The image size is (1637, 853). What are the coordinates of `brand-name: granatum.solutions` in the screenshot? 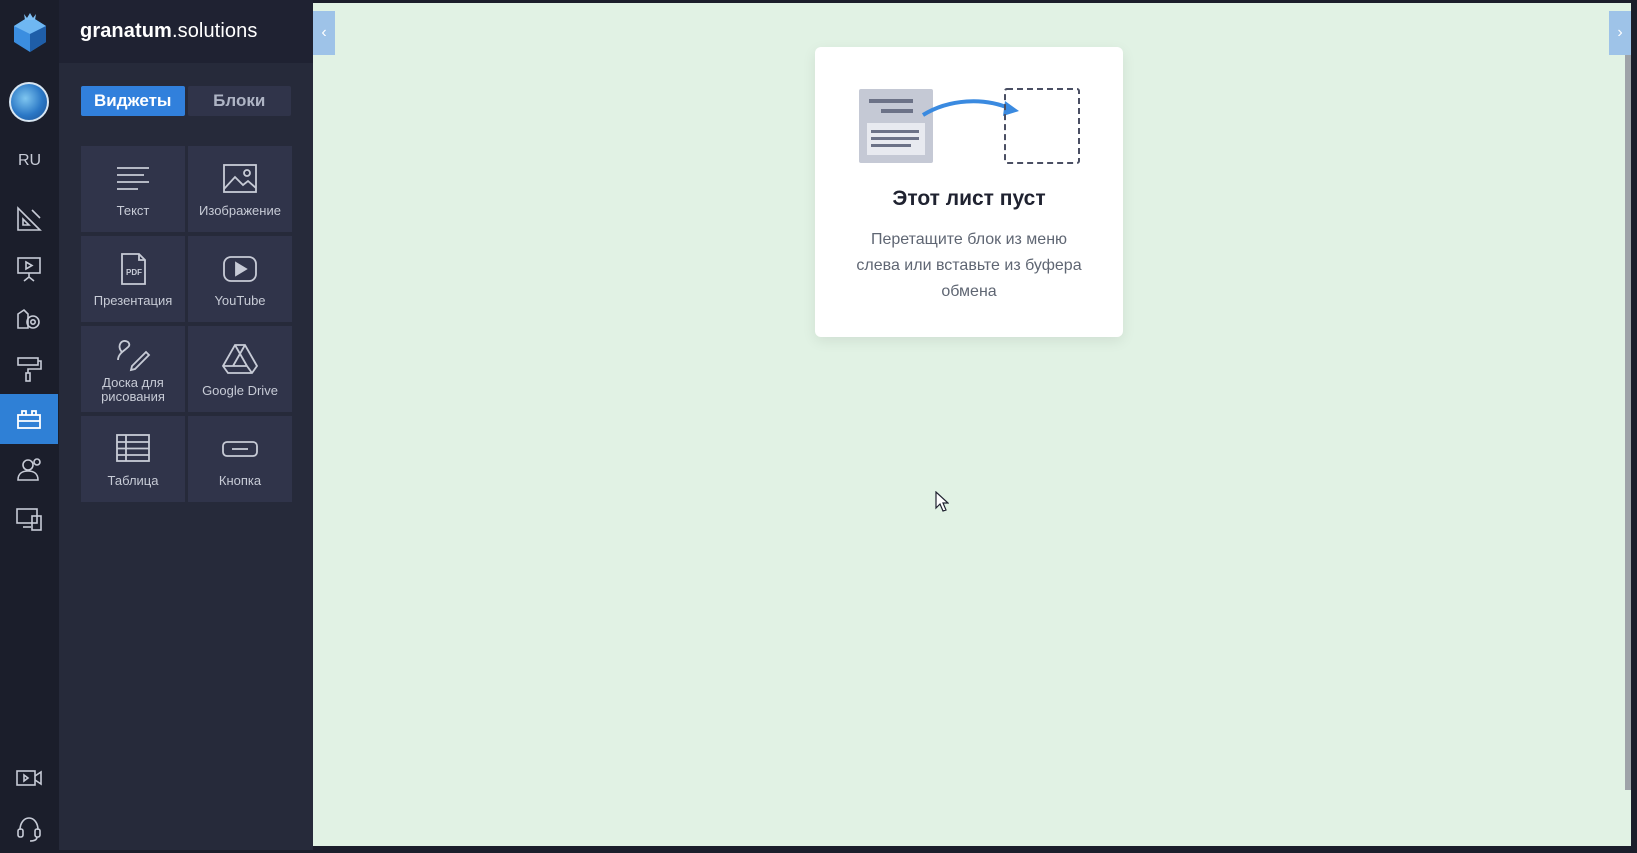 It's located at (169, 31).